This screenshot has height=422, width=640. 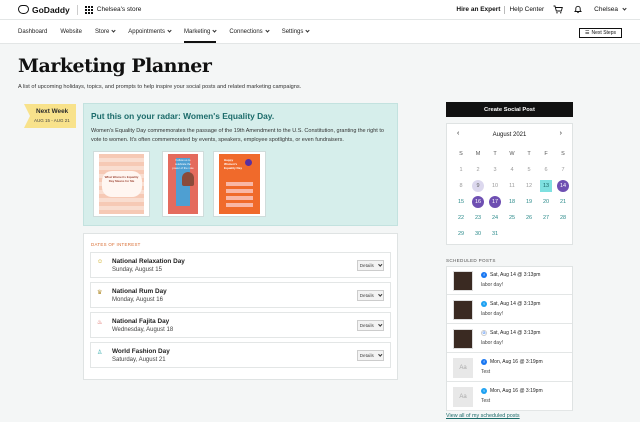 What do you see at coordinates (478, 9) in the screenshot?
I see `hire-expert-link: Hire an Expert` at bounding box center [478, 9].